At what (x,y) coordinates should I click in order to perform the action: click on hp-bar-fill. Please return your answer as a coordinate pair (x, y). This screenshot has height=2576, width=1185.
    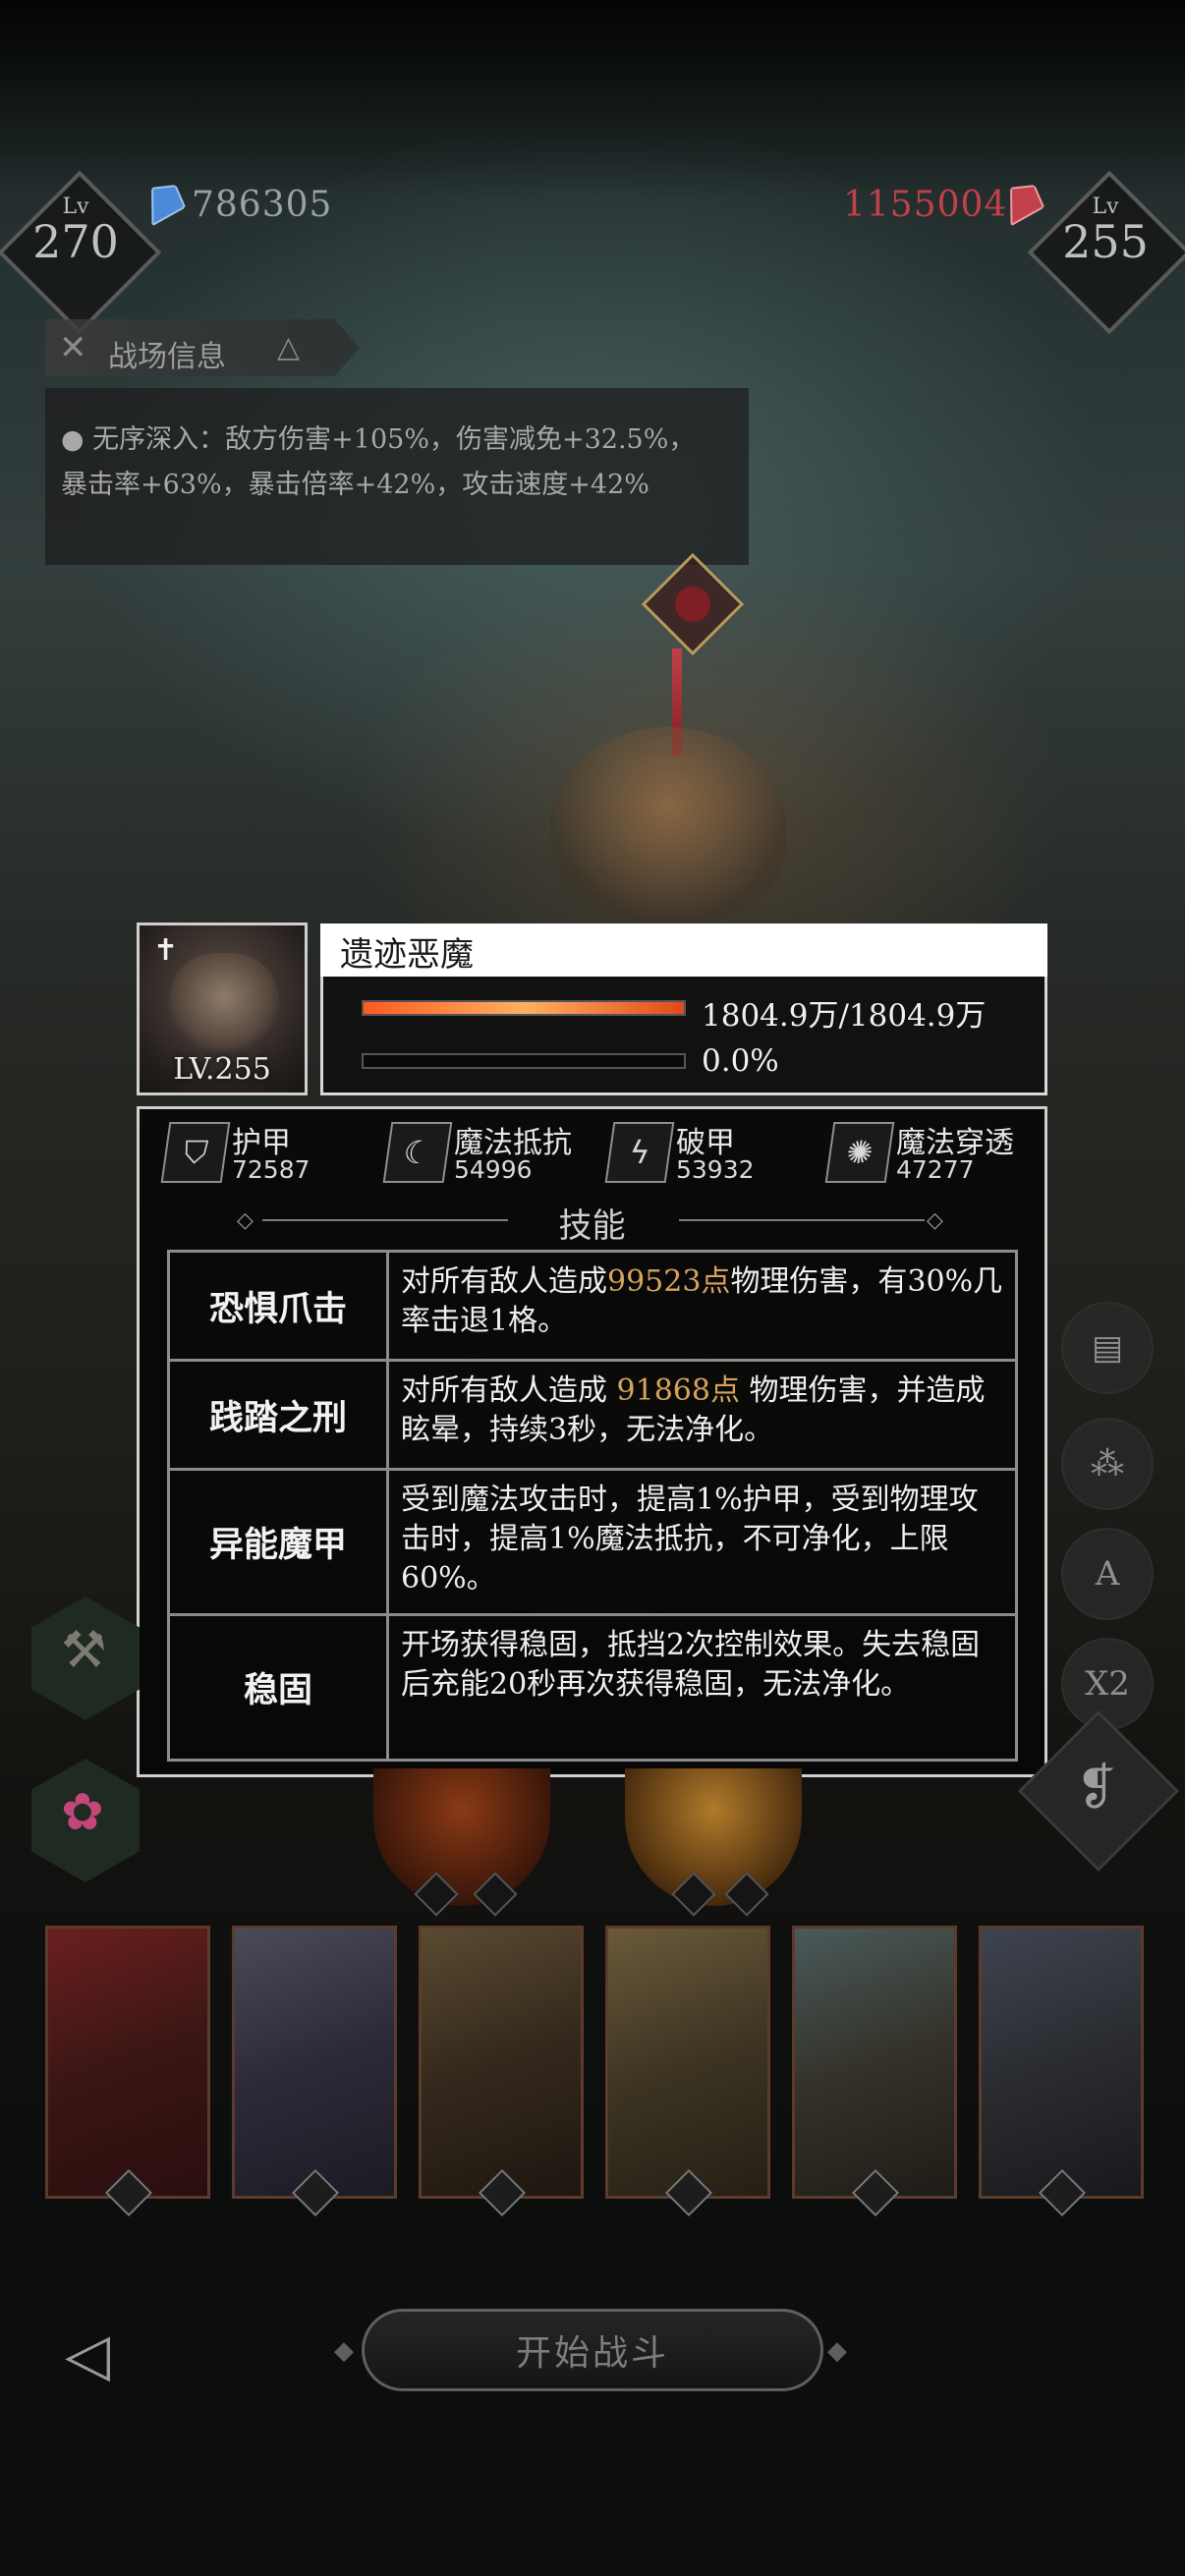
    Looking at the image, I should click on (524, 1008).